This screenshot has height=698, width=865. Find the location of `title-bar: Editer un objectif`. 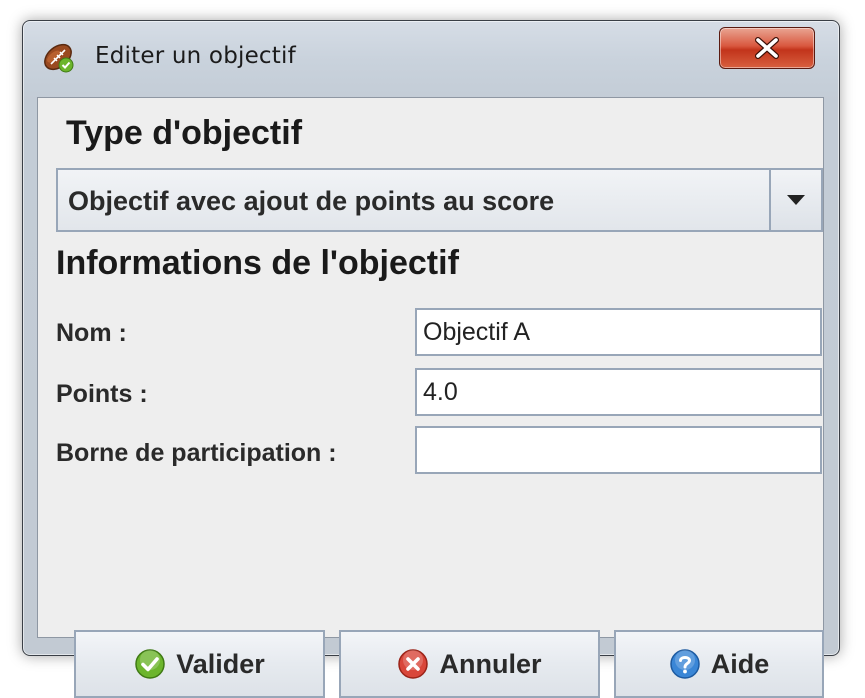

title-bar: Editer un objectif is located at coordinates (431, 58).